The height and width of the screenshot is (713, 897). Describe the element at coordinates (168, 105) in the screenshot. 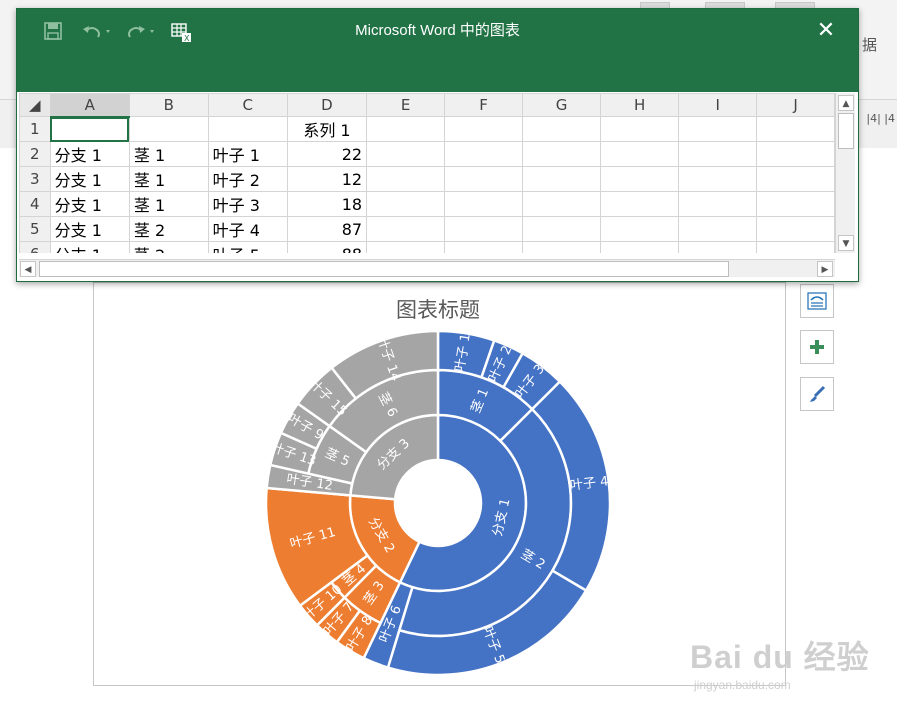

I see `column-header: B` at that location.